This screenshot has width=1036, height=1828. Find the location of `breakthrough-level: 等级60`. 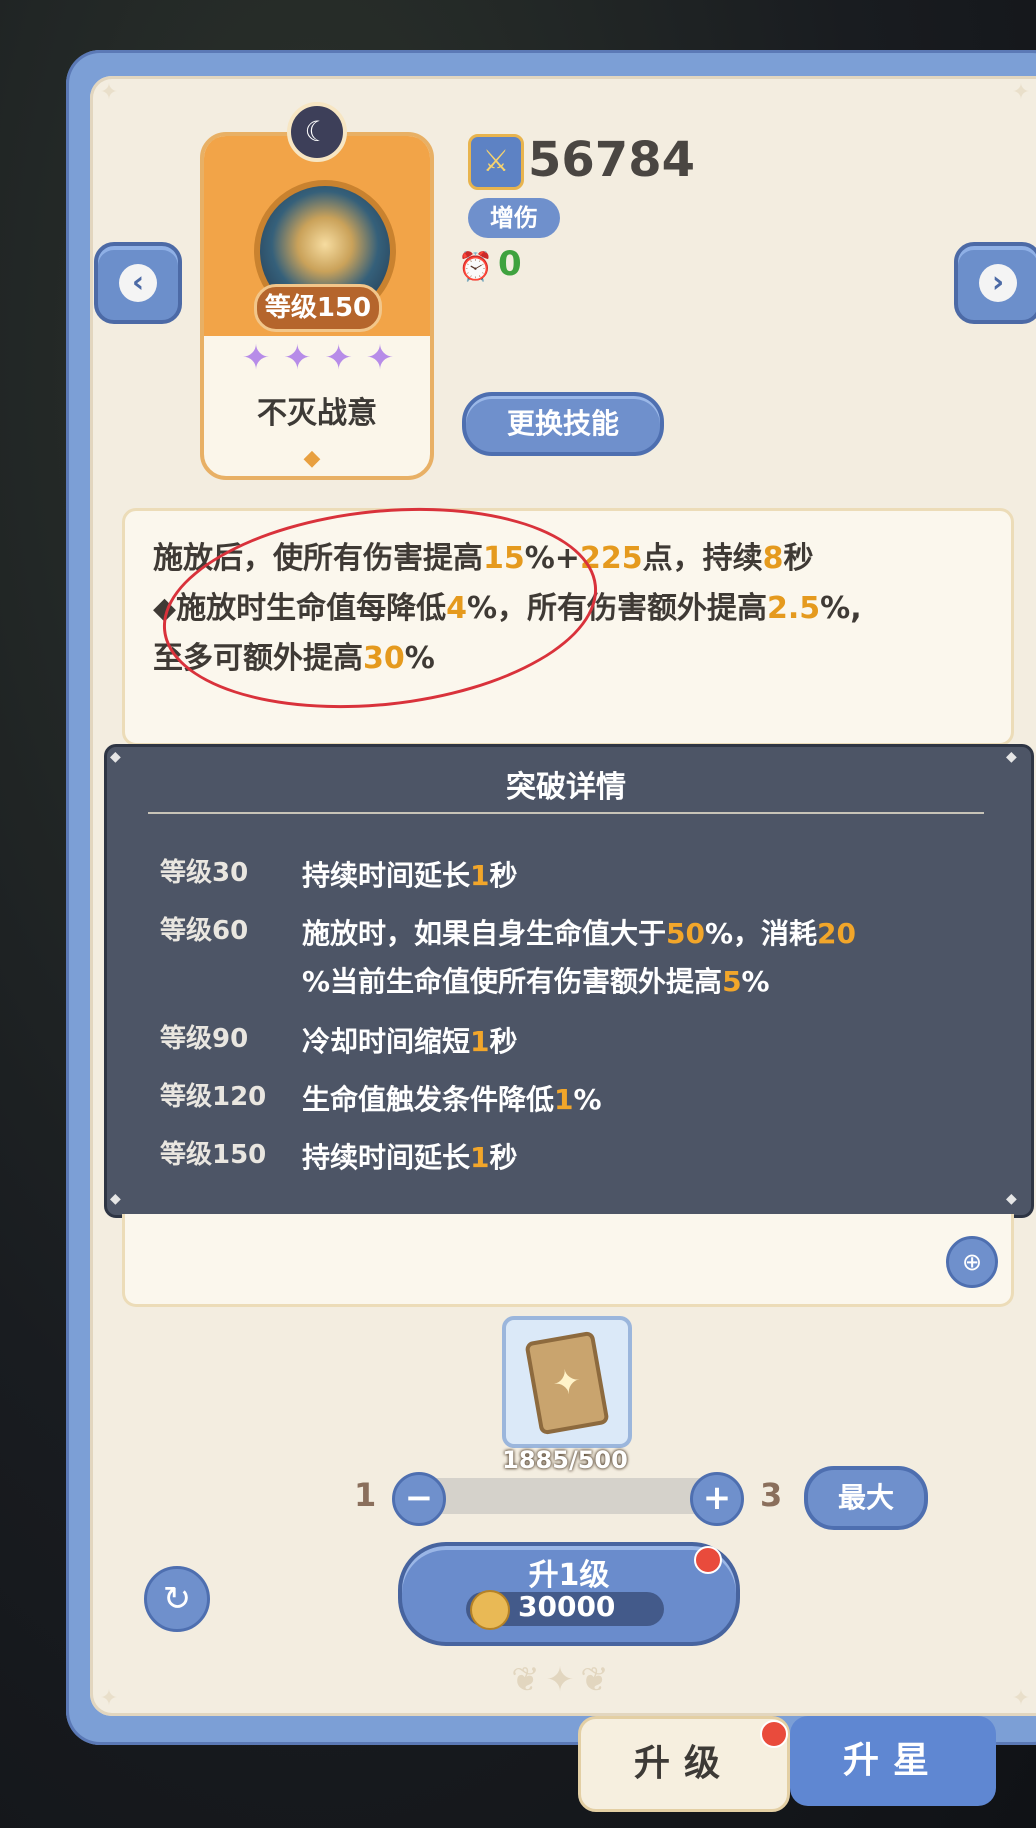

breakthrough-level: 等级60 is located at coordinates (204, 931).